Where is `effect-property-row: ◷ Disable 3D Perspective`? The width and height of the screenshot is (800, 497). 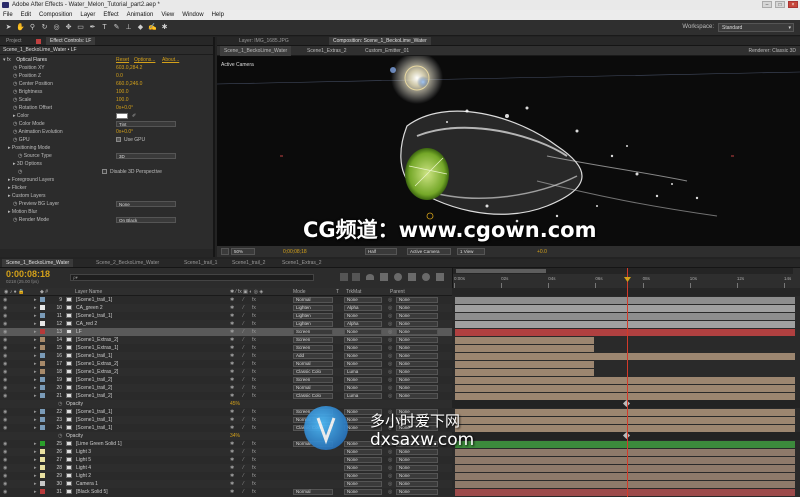 effect-property-row: ◷ Disable 3D Perspective is located at coordinates (106, 172).